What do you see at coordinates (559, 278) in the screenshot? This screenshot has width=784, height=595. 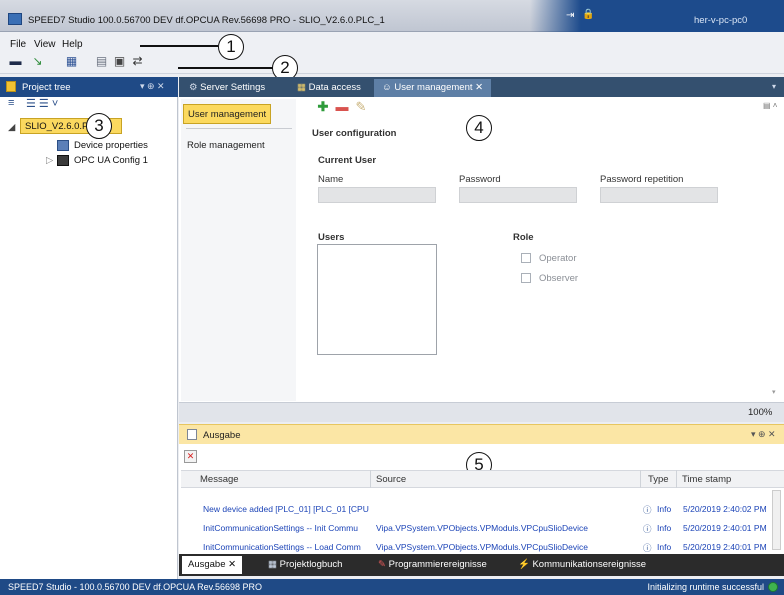 I see `observer-label: Observer` at bounding box center [559, 278].